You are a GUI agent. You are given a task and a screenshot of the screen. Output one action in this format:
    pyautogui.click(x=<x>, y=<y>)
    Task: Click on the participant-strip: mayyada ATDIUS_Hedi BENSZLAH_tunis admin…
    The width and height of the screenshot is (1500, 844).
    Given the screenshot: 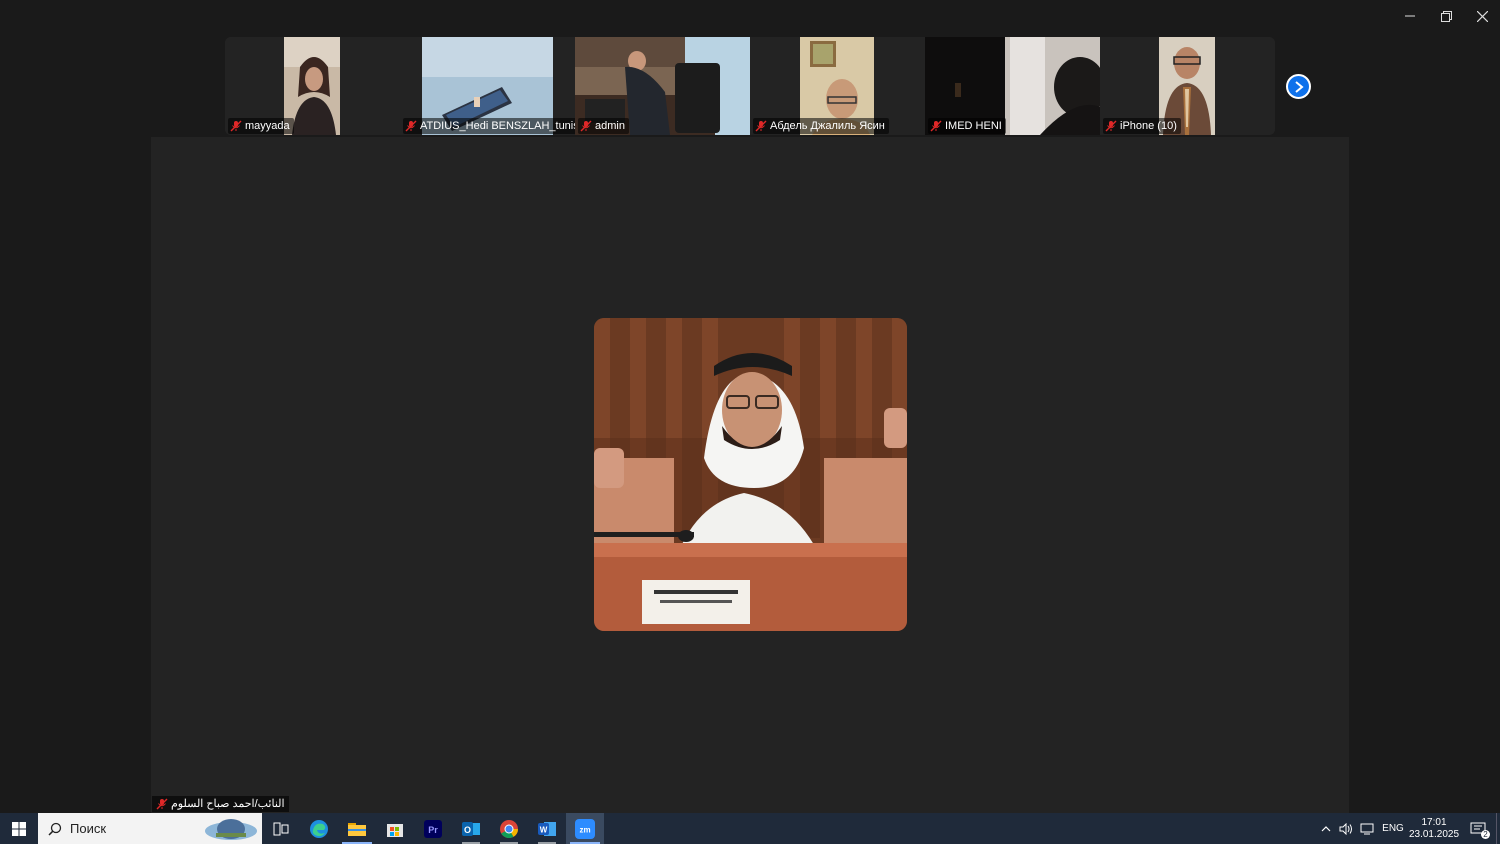 What is the action you would take?
    pyautogui.click(x=750, y=86)
    